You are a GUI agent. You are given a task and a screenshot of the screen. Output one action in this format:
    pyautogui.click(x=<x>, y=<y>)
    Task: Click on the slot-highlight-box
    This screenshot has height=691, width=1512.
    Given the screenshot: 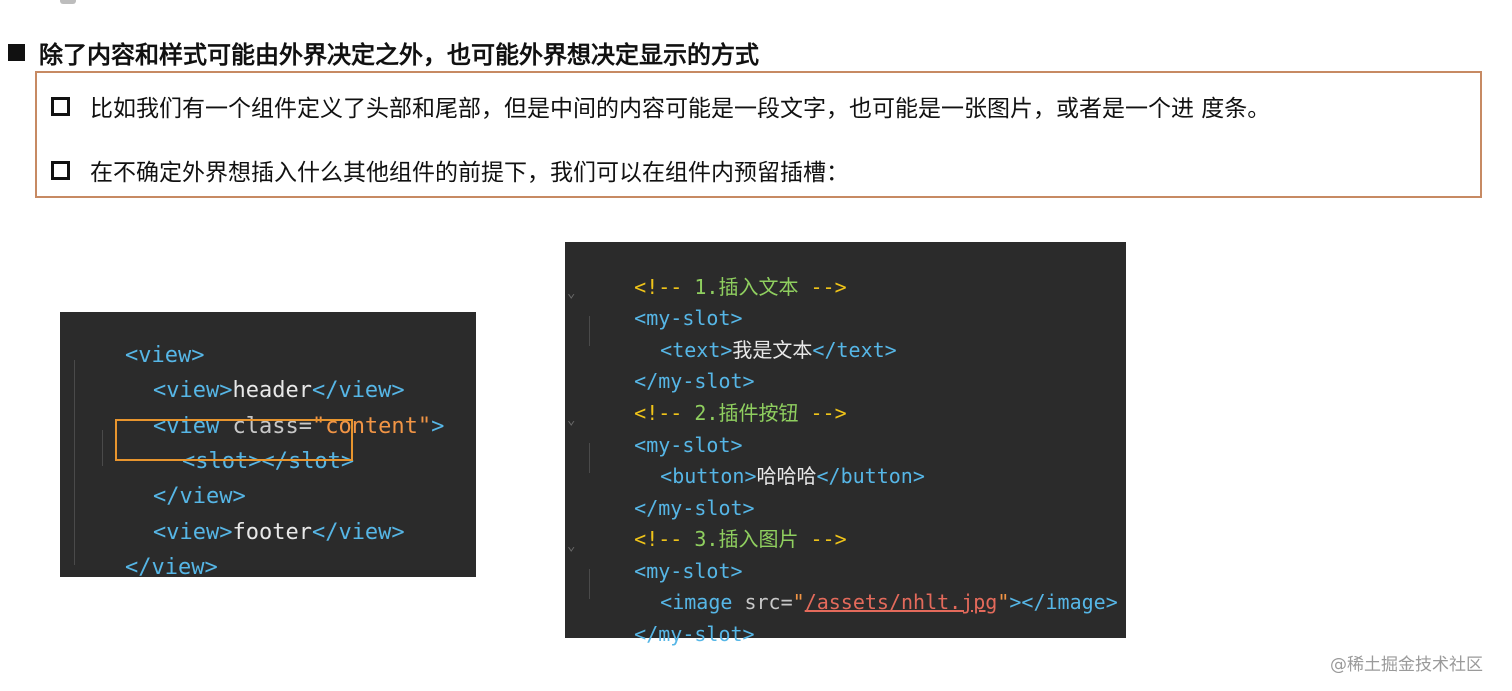 What is the action you would take?
    pyautogui.click(x=234, y=440)
    